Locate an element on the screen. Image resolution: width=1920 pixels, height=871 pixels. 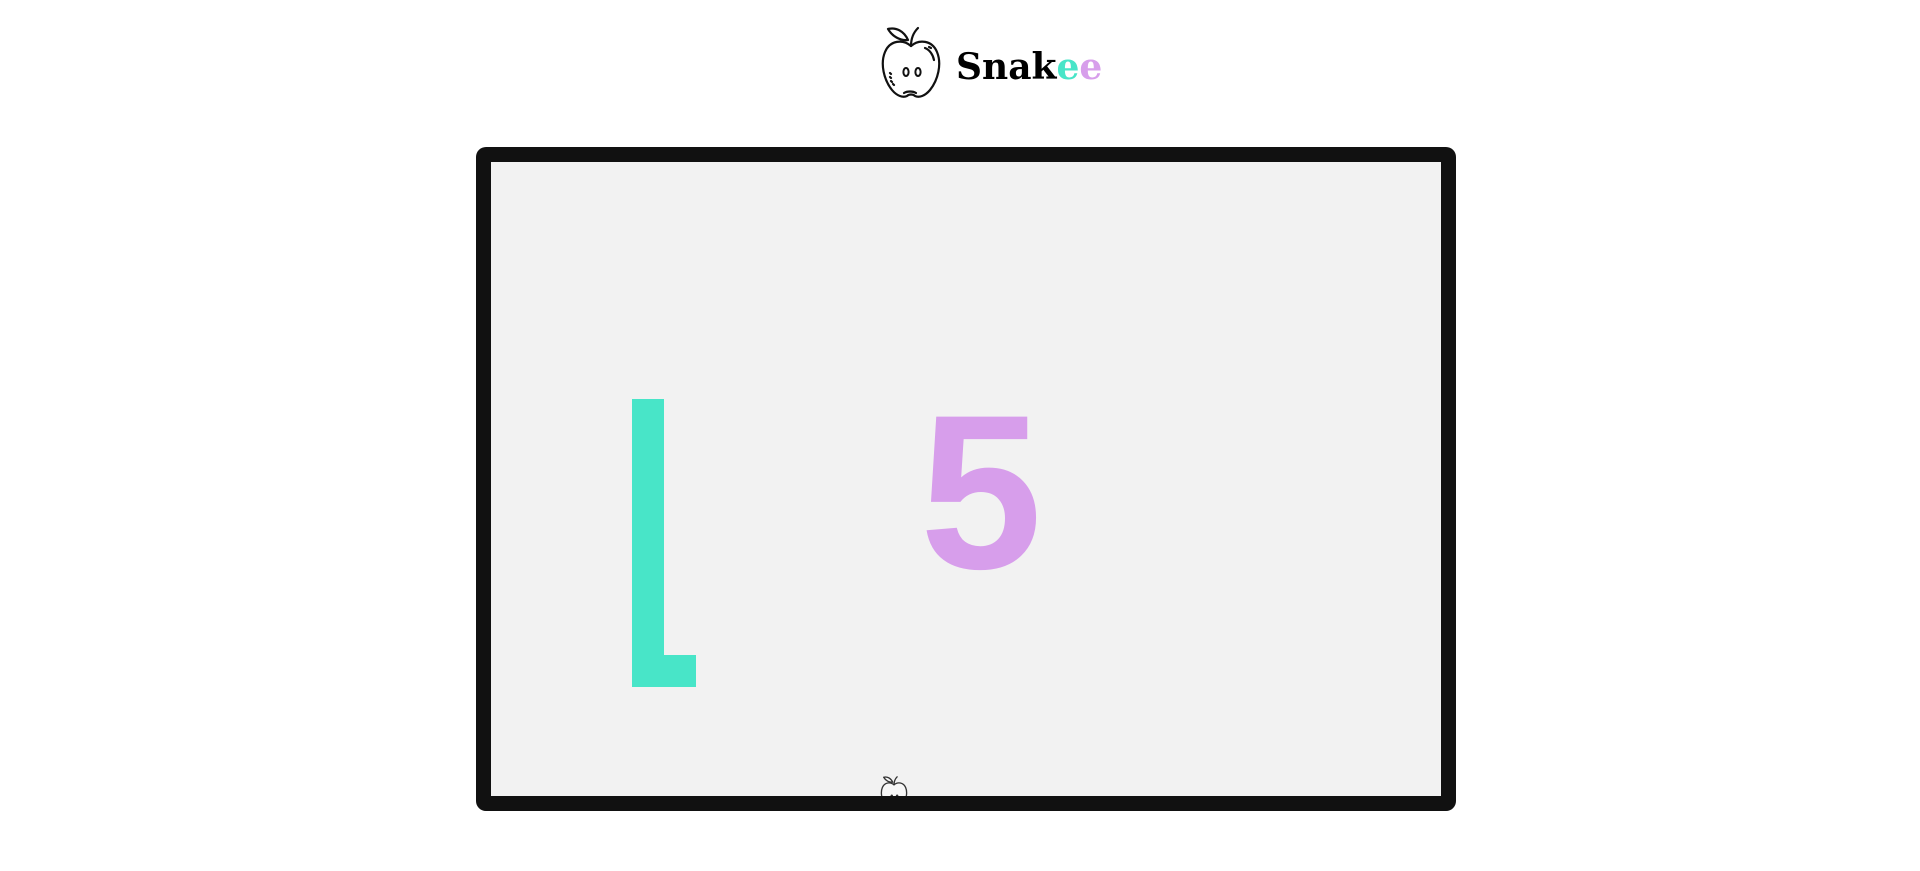
snake-body-segment is located at coordinates (648, 543).